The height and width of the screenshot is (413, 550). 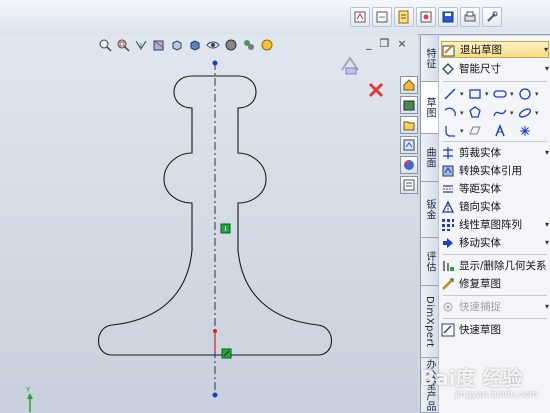 I want to click on exit-sketch-button: 退出草图 ▾, so click(x=495, y=49).